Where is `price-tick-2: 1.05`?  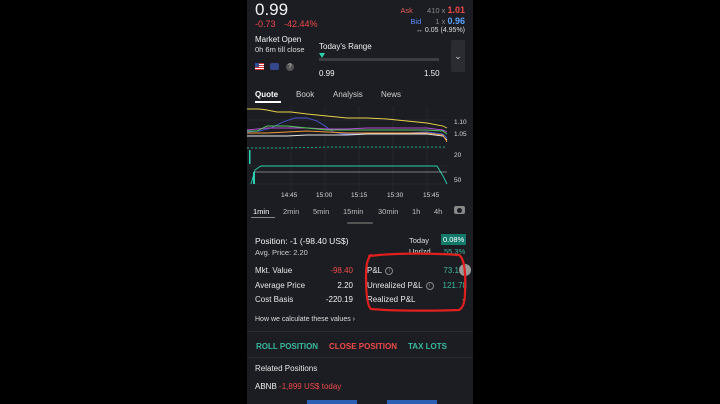 price-tick-2: 1.05 is located at coordinates (460, 134).